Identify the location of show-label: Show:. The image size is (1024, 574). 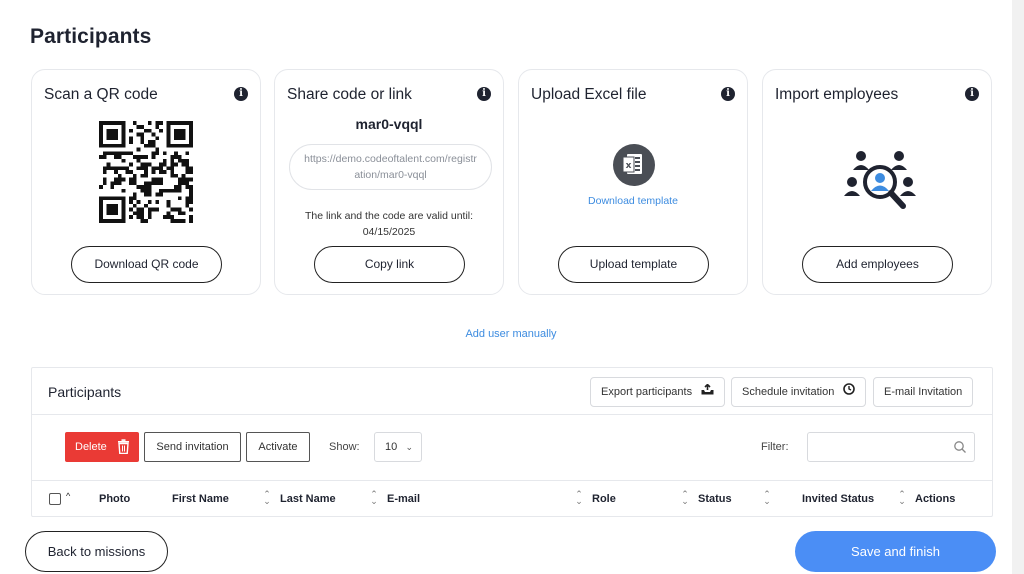
(344, 447).